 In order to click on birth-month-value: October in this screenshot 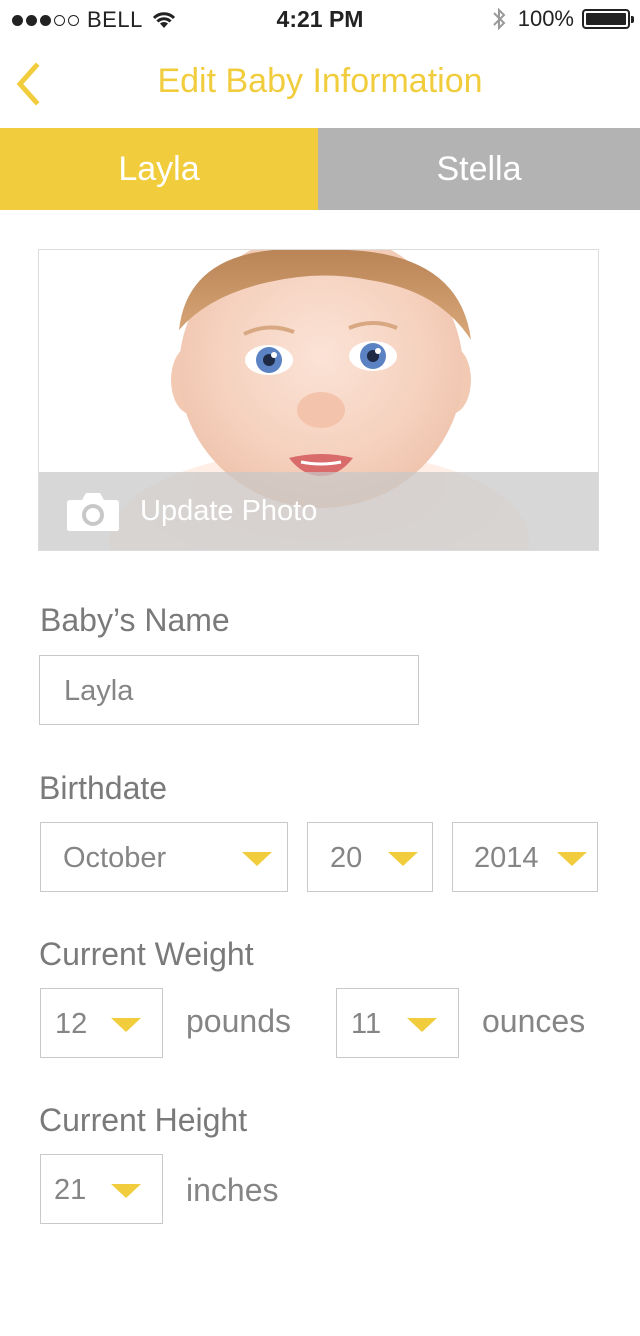, I will do `click(115, 858)`.